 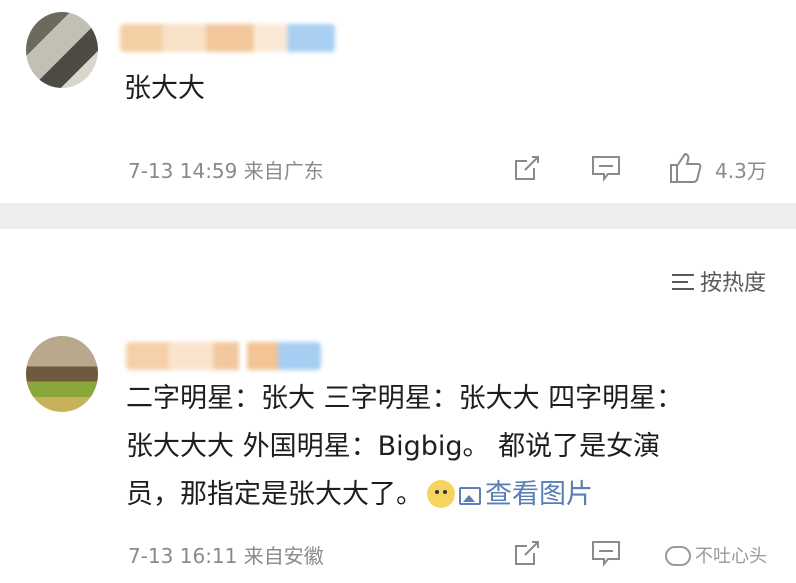 I want to click on comment-text-line: 张大大, so click(x=164, y=88).